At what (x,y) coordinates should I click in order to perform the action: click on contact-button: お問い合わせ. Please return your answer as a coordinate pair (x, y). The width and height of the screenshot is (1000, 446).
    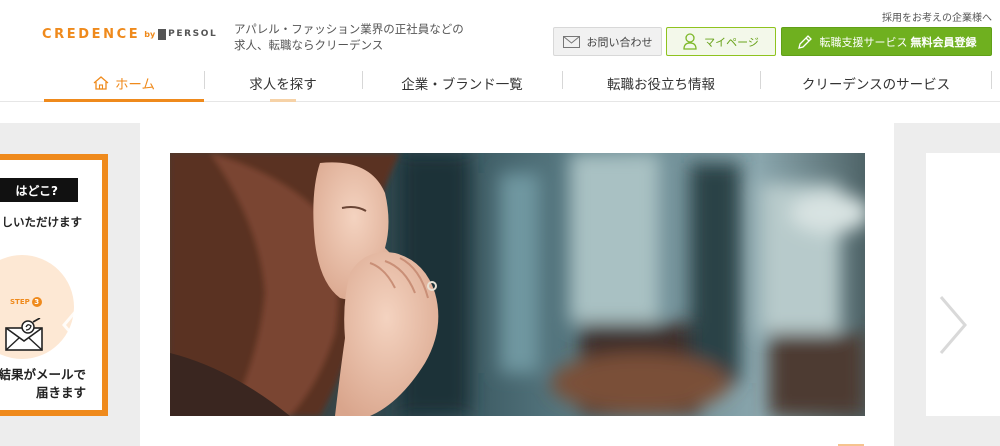
    Looking at the image, I should click on (607, 41).